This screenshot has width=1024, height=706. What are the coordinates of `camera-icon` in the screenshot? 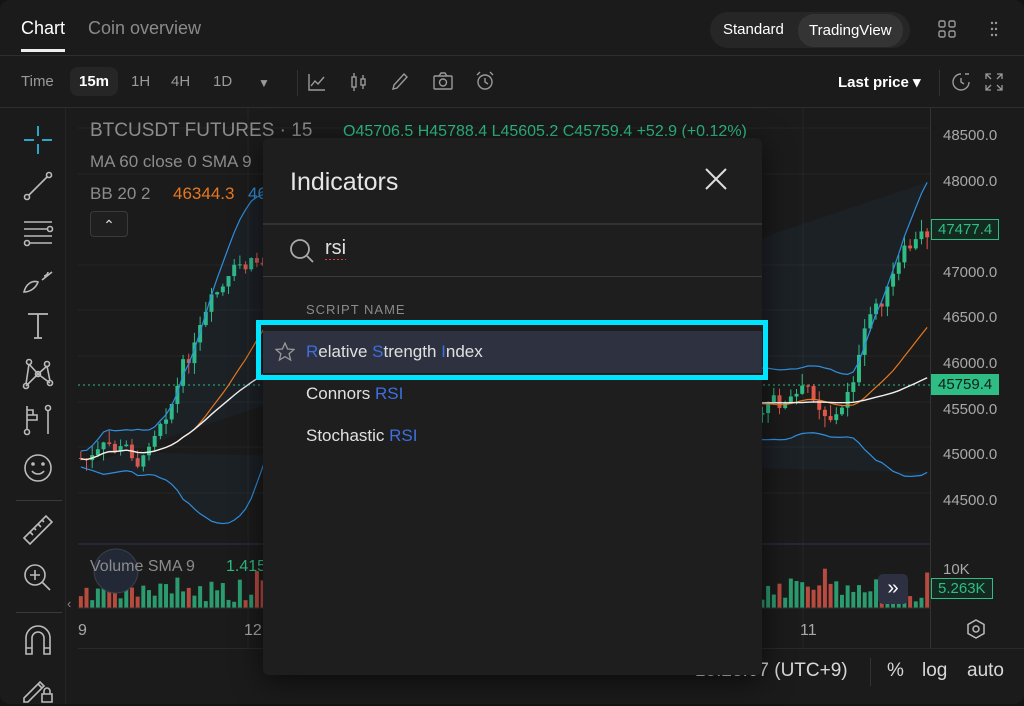 It's located at (443, 81).